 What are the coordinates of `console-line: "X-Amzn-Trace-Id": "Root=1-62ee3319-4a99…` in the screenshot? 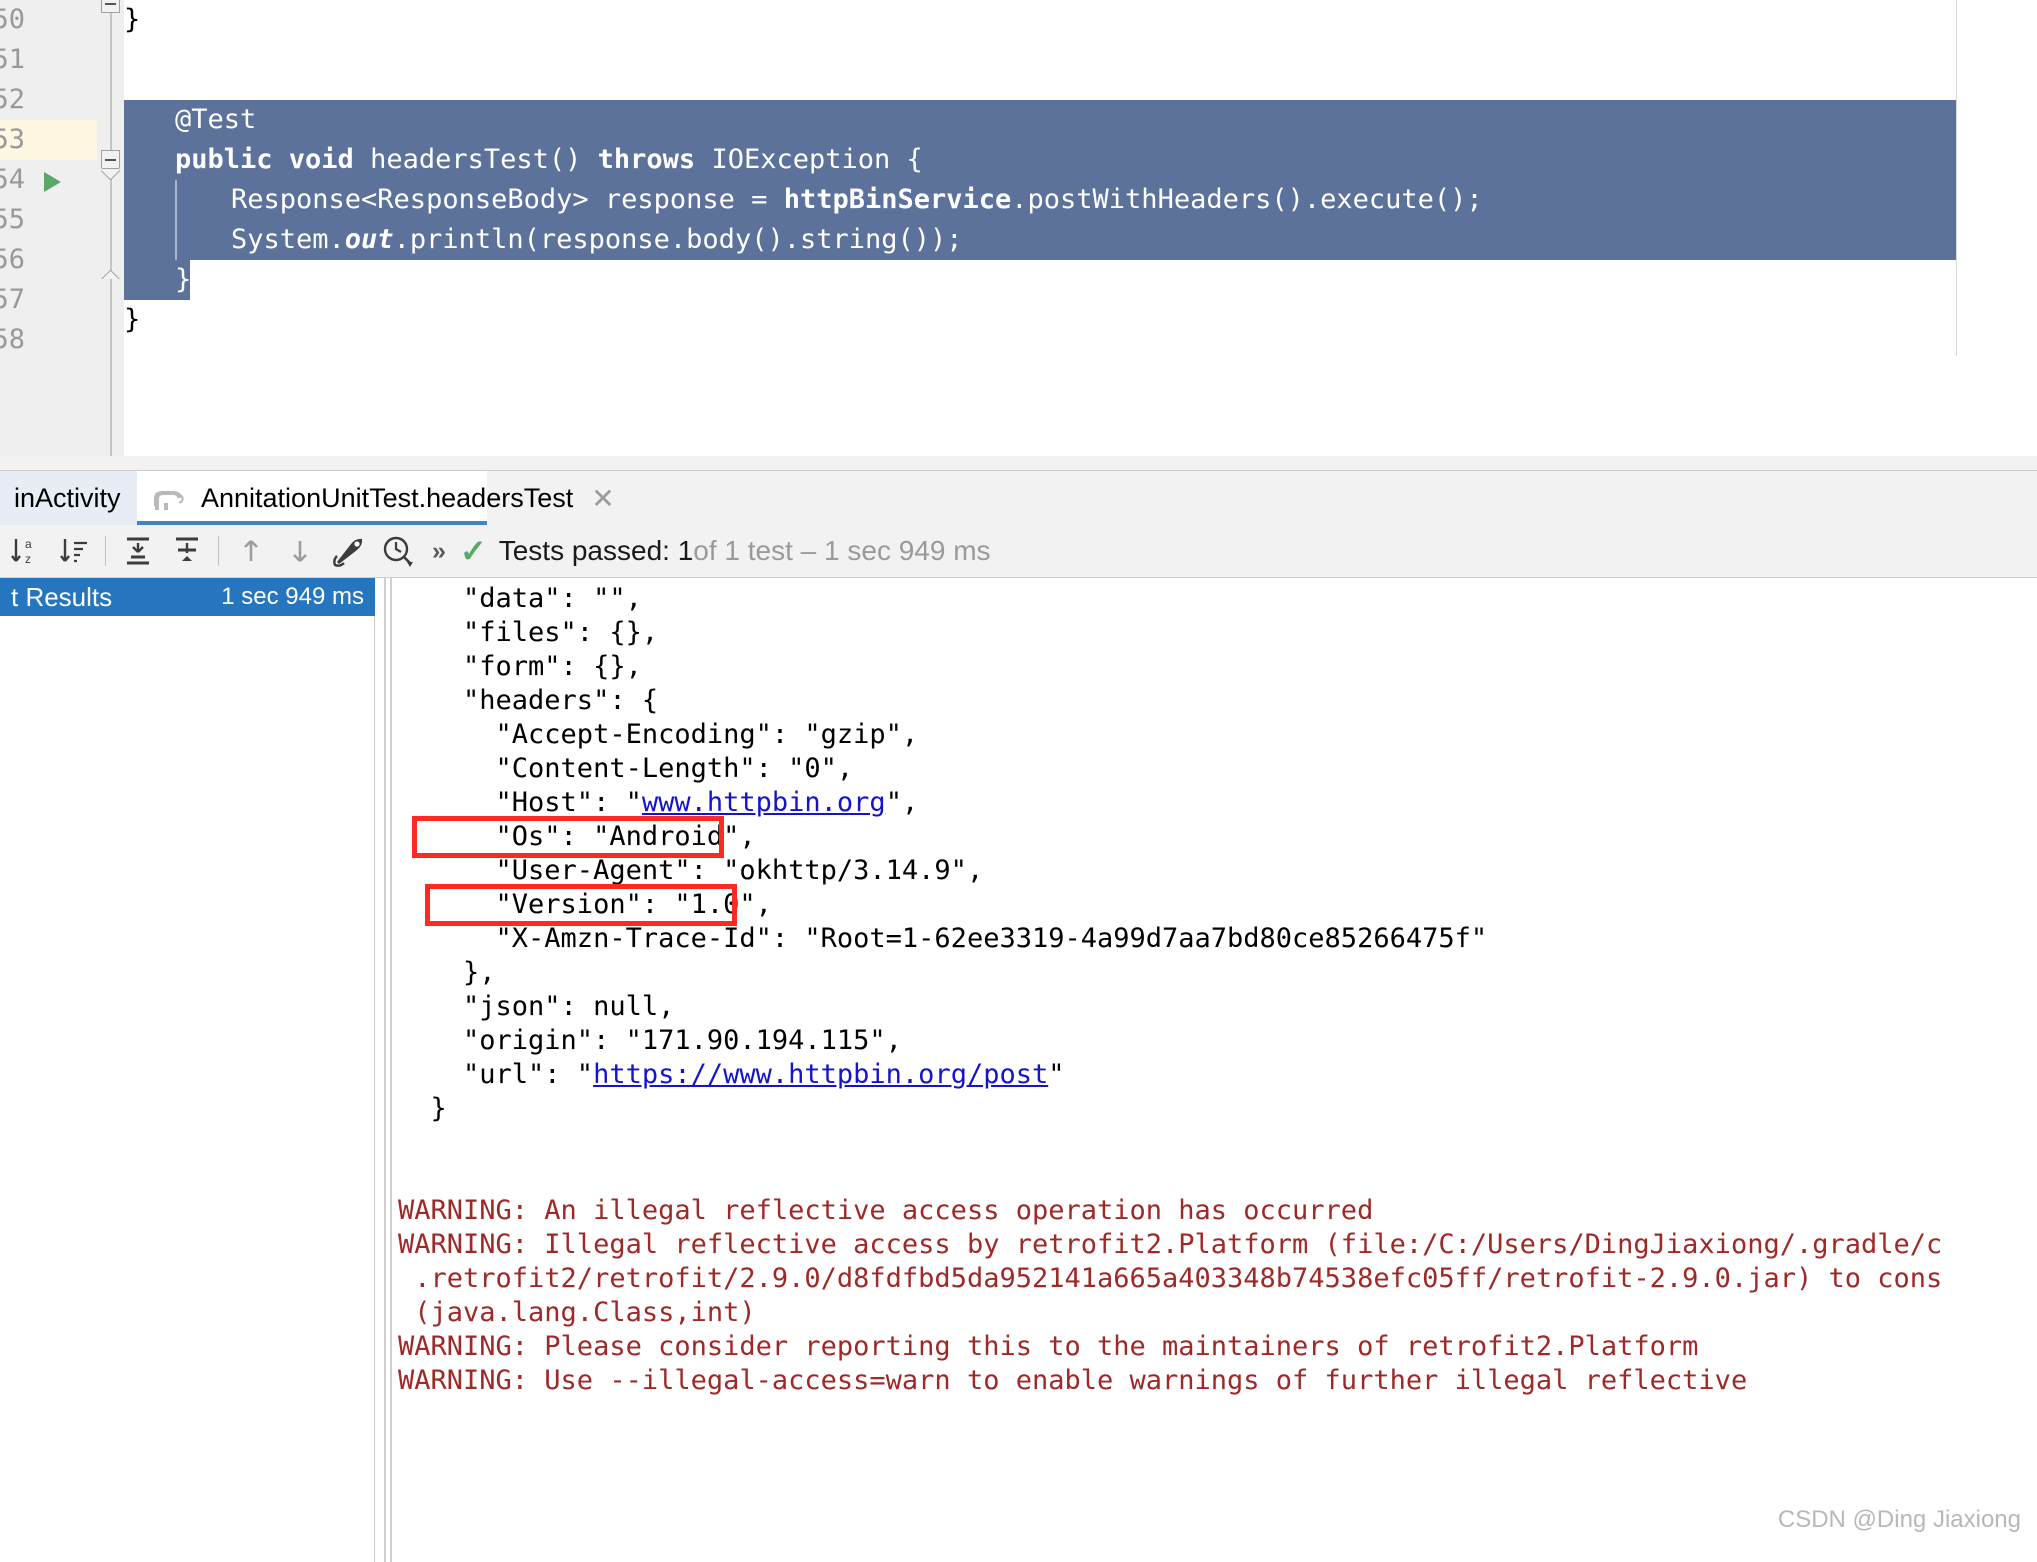 It's located at (1217, 939).